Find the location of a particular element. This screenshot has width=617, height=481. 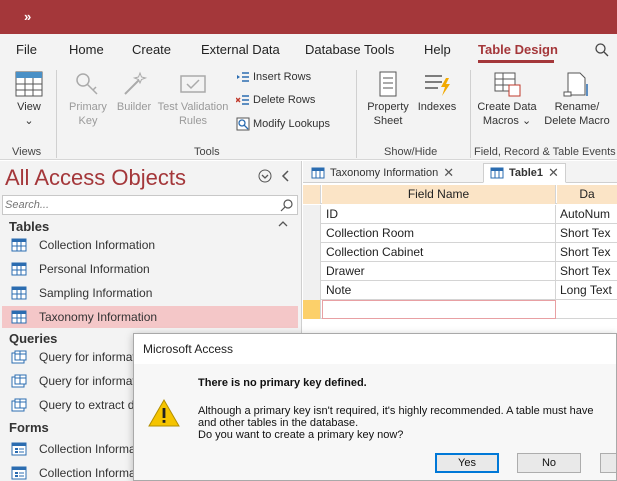

nav-item-label: Query to extract da is located at coordinates (90, 405).